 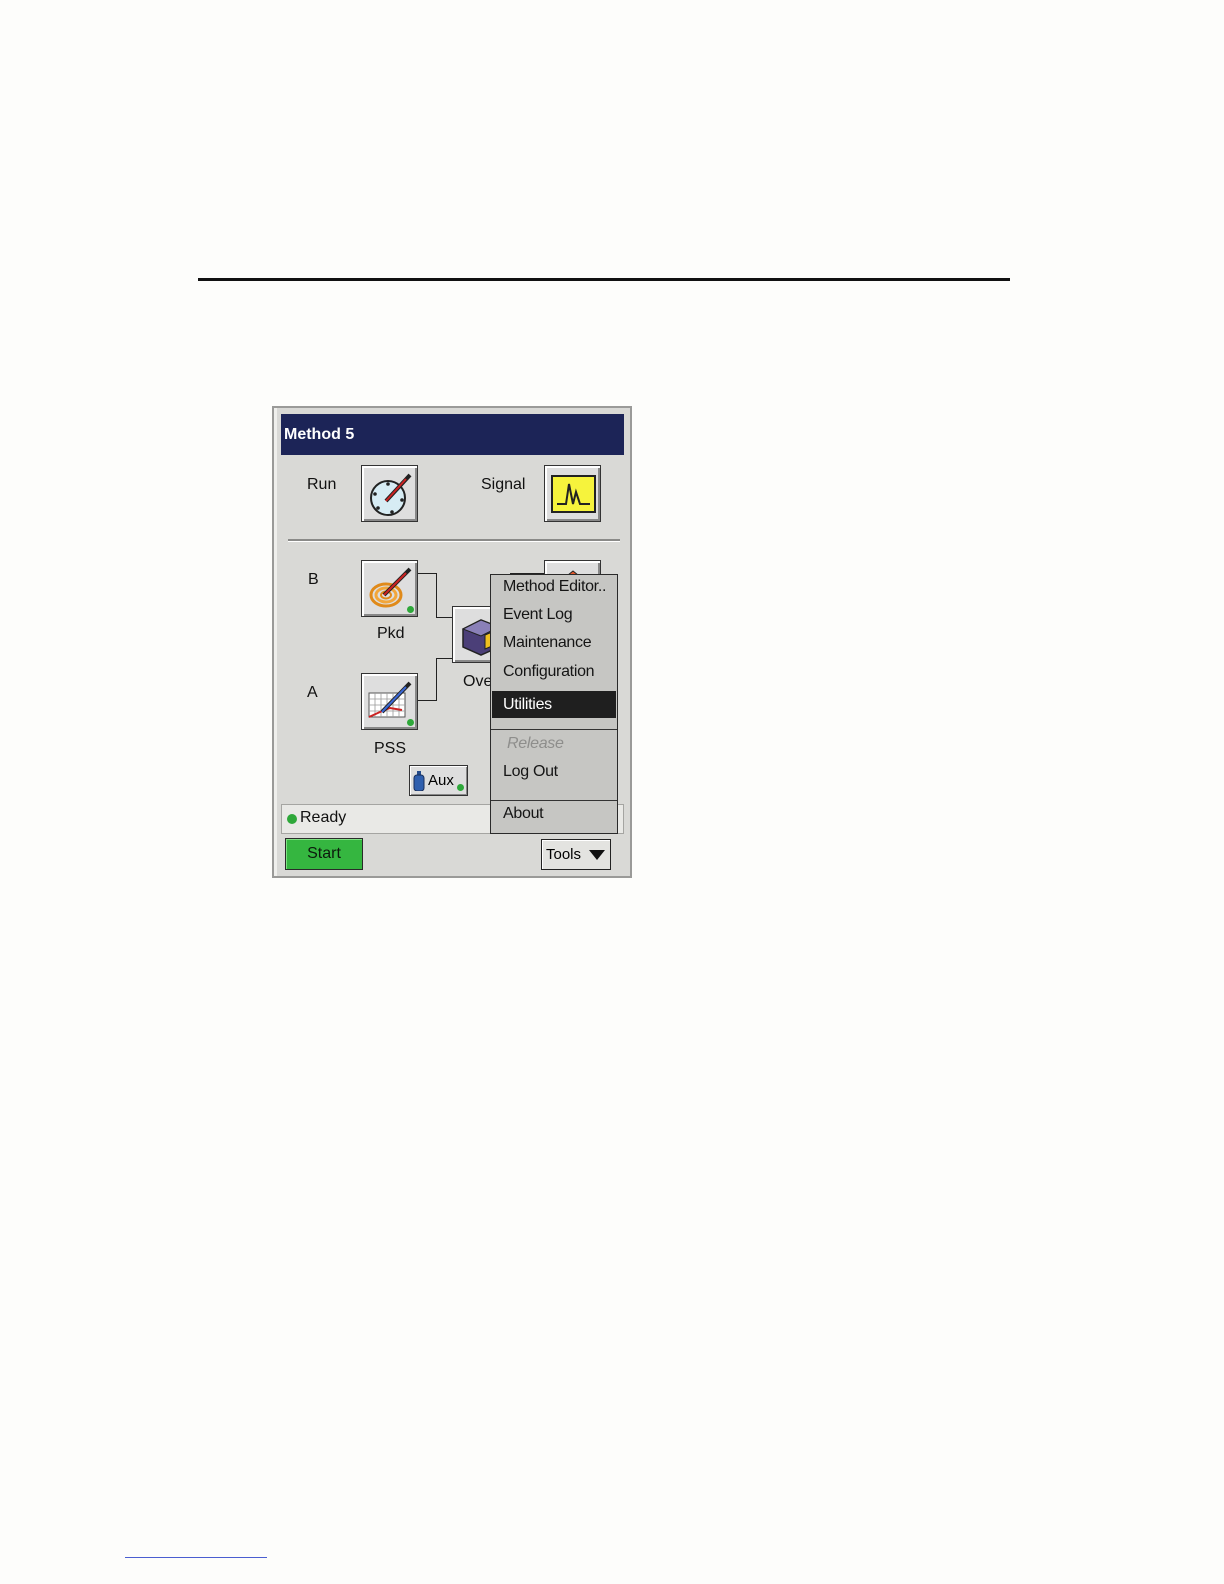 I want to click on menu-item-configuration: Configuration, so click(x=549, y=672).